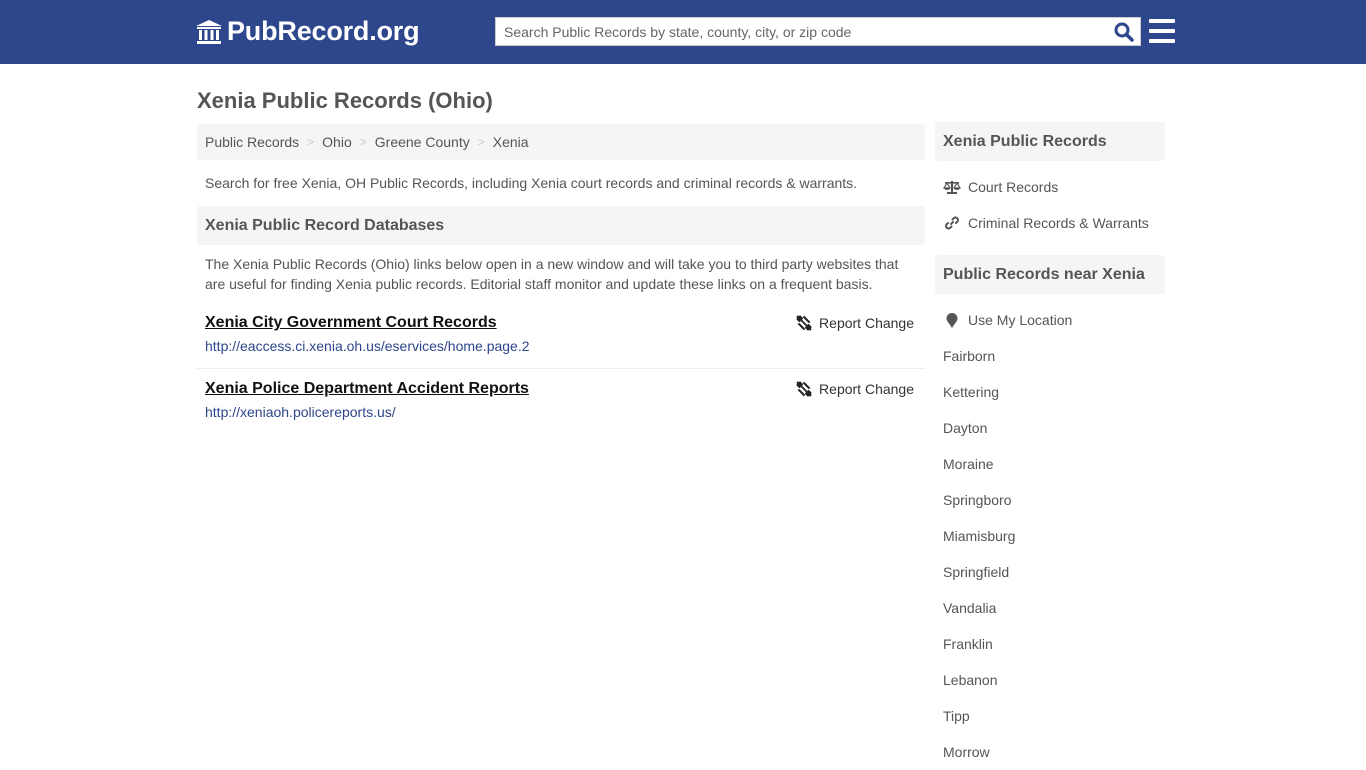  I want to click on search-button, so click(1124, 31).